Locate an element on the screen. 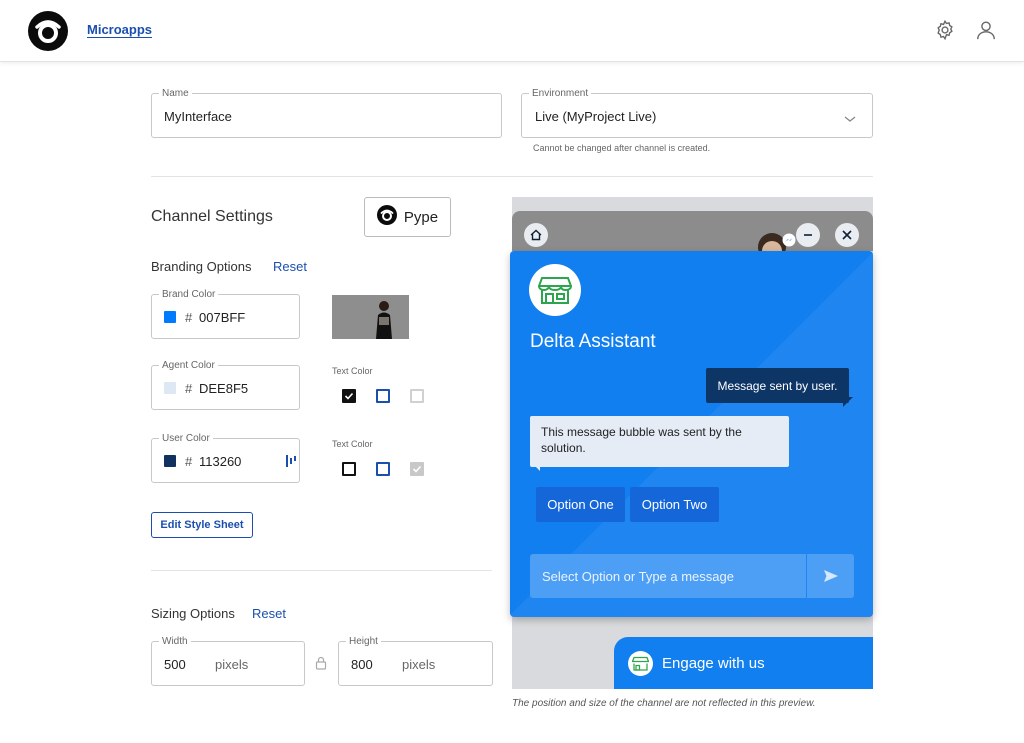 This screenshot has width=1024, height=743. lock-icon is located at coordinates (321, 663).